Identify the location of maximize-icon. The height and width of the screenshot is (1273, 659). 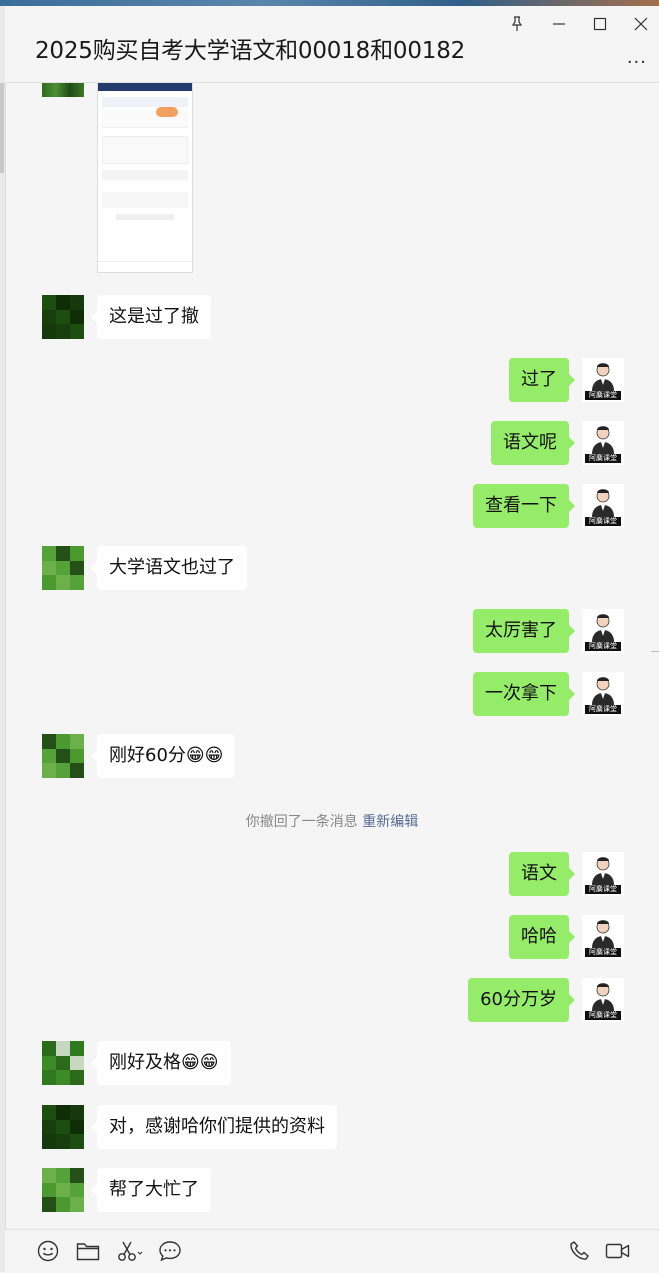
(600, 24).